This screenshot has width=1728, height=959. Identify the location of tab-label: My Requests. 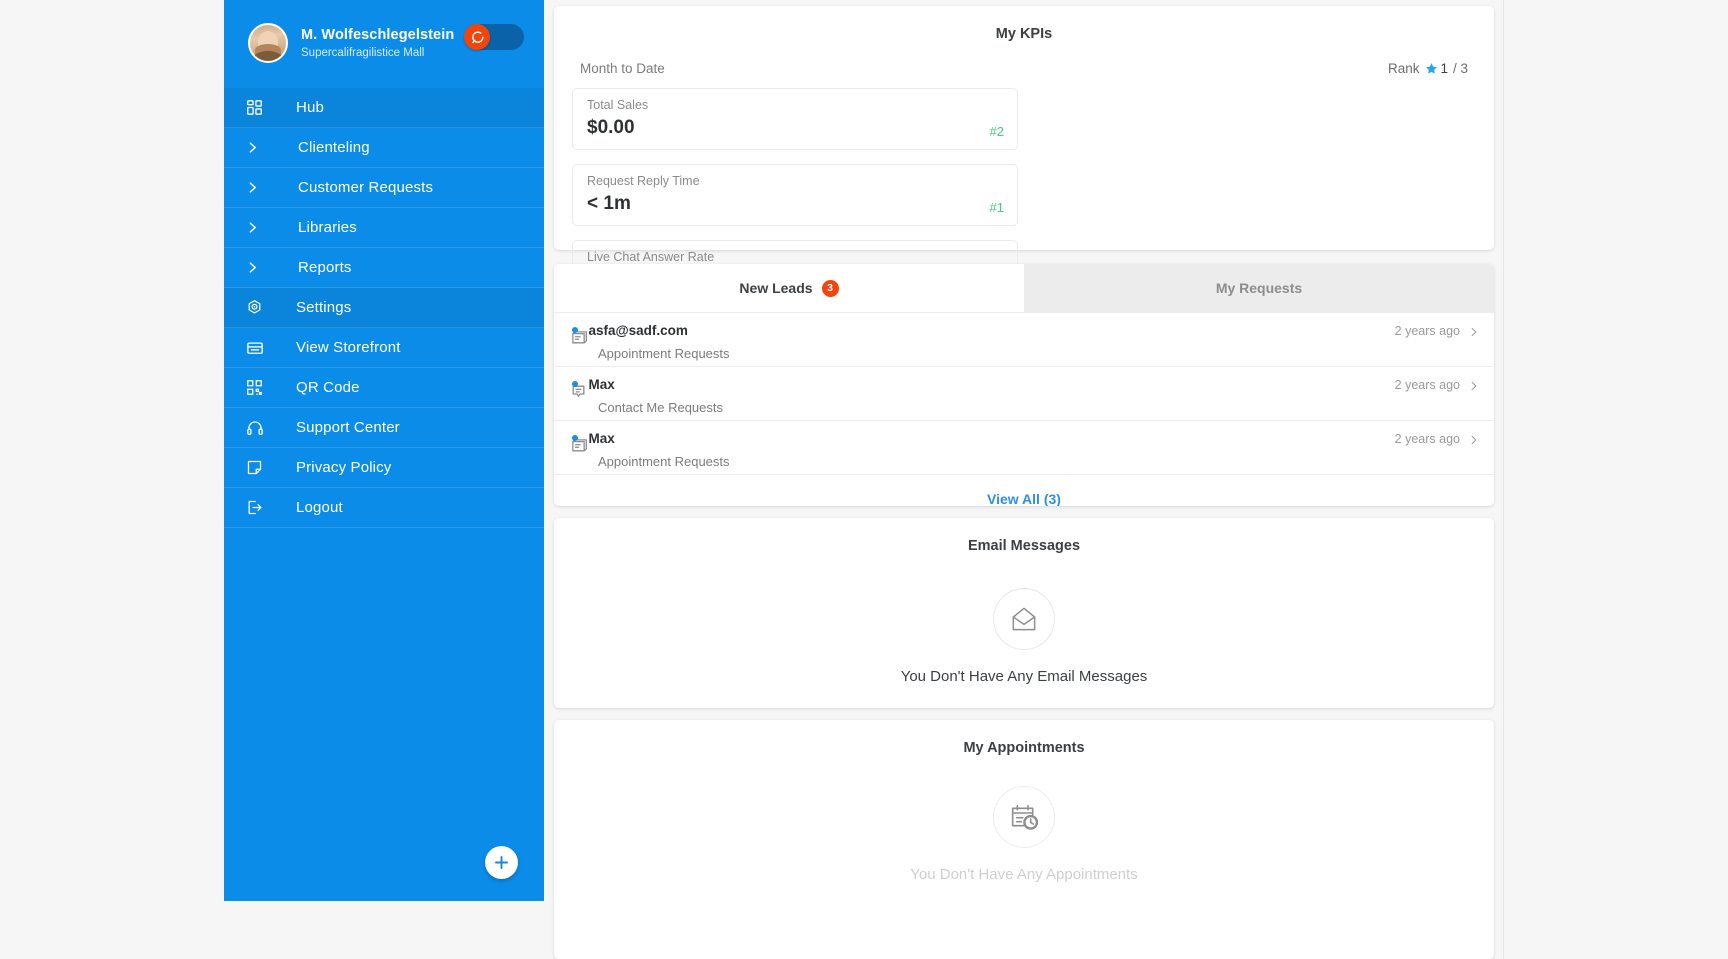
(1259, 288).